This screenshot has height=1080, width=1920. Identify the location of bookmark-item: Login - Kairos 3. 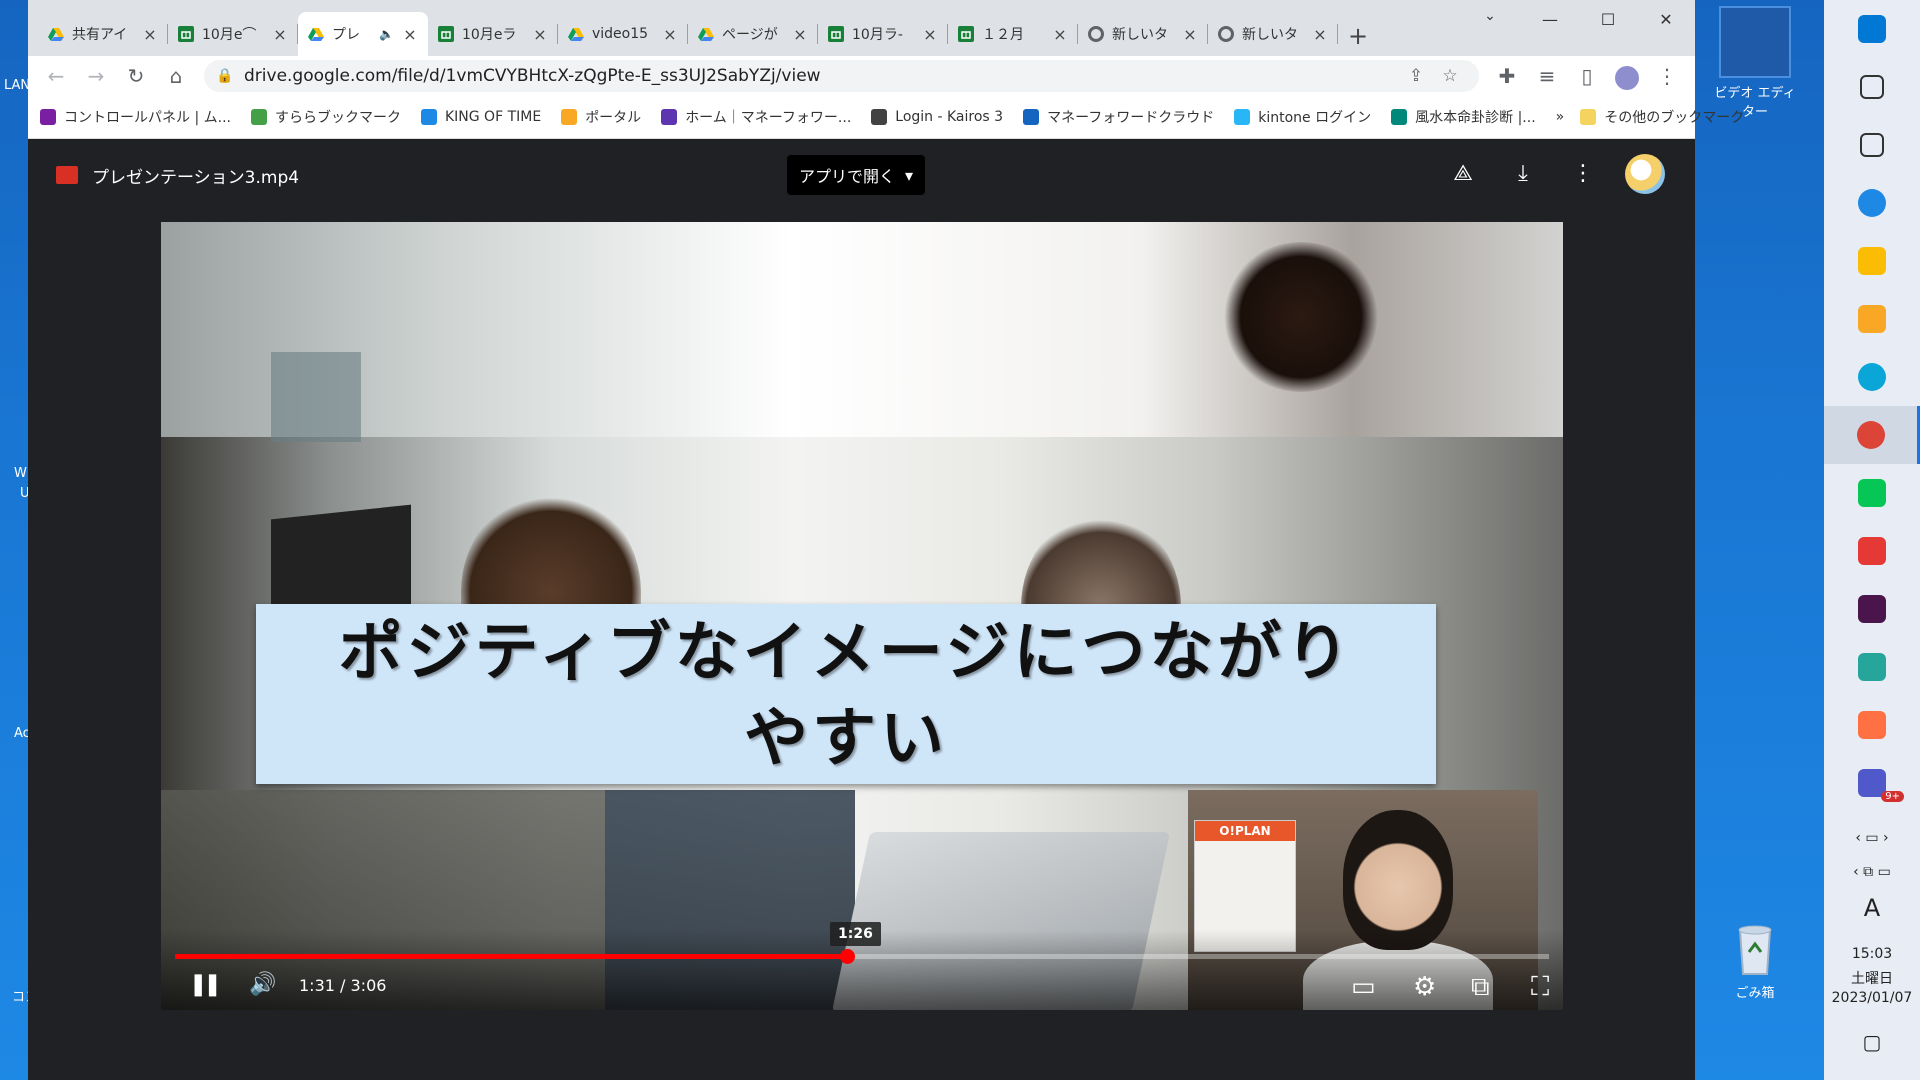
(937, 117).